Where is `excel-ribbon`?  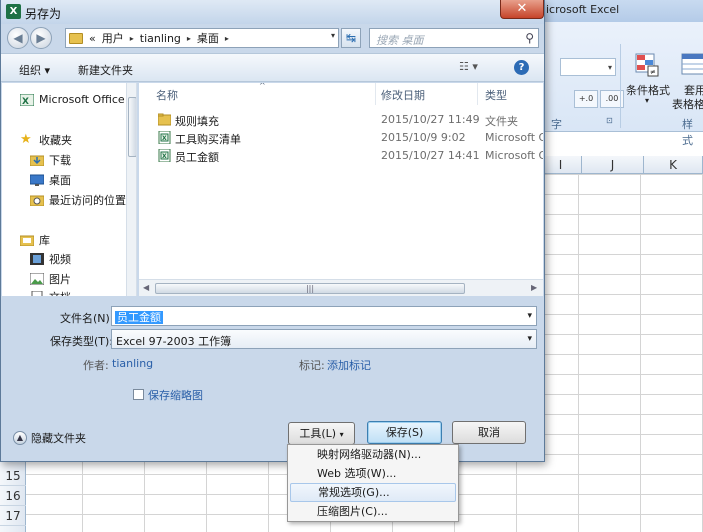 excel-ribbon is located at coordinates (621, 77).